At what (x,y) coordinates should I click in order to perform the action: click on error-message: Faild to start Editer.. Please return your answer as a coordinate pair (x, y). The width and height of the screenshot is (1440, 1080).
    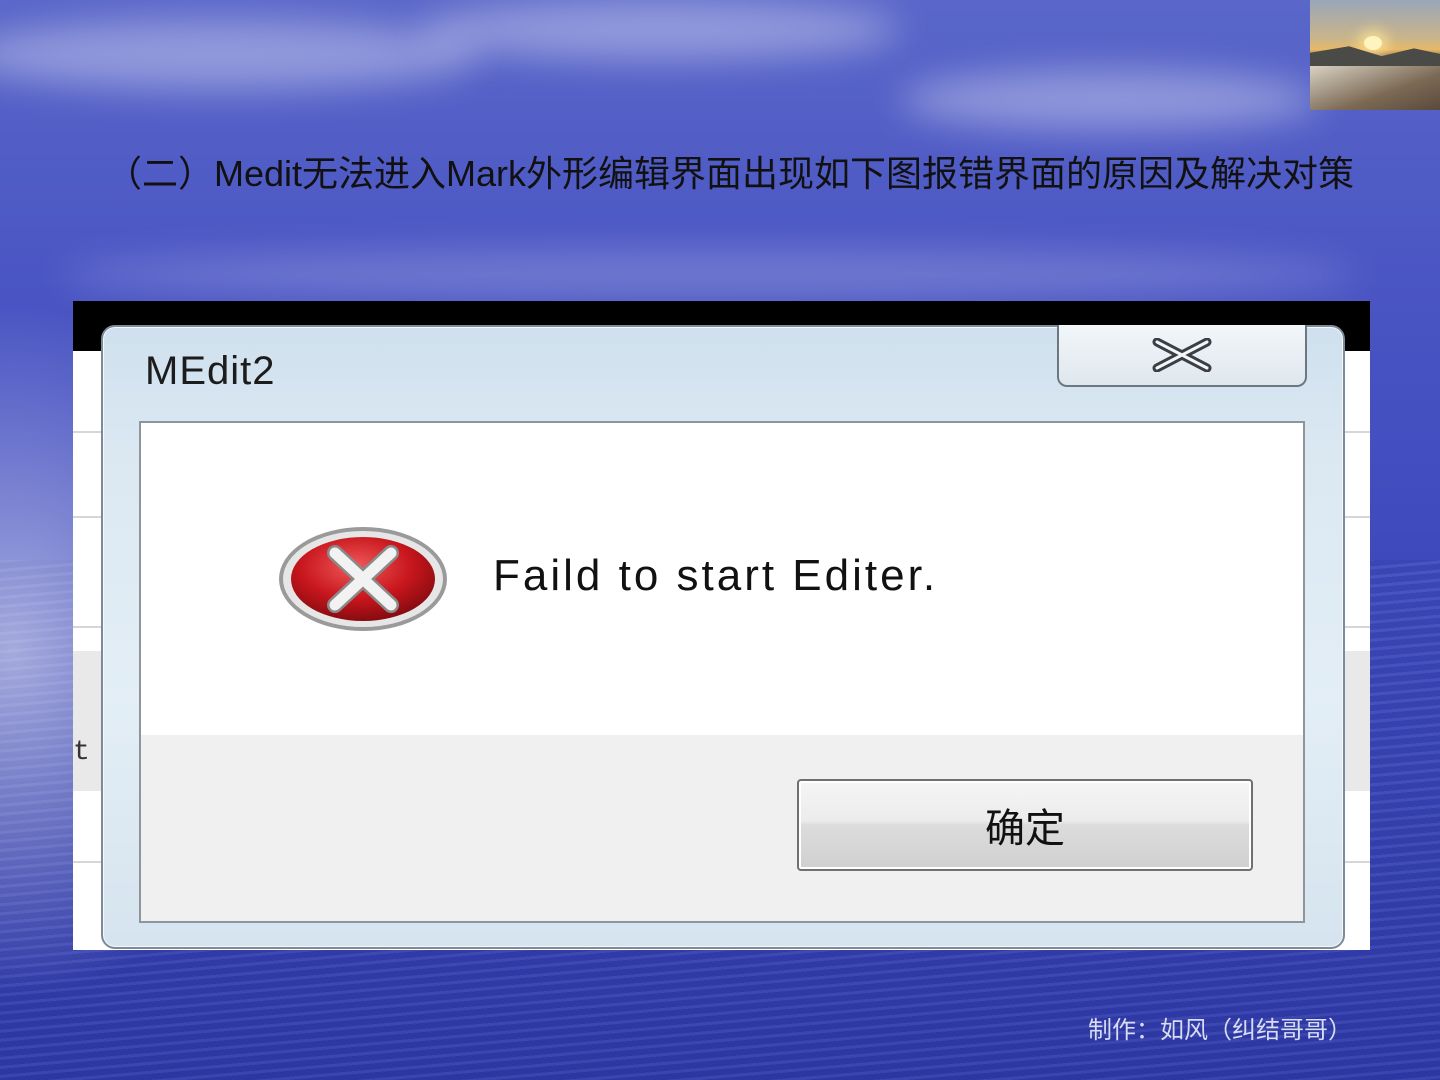
    Looking at the image, I should click on (716, 575).